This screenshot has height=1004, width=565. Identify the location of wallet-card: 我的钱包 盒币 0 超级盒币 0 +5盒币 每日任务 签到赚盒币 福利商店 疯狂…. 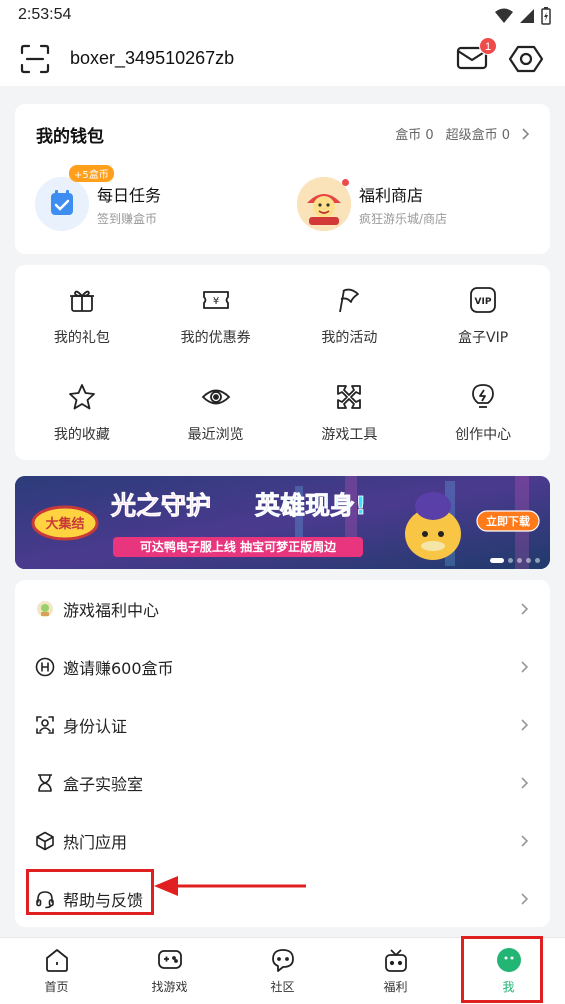
(282, 179).